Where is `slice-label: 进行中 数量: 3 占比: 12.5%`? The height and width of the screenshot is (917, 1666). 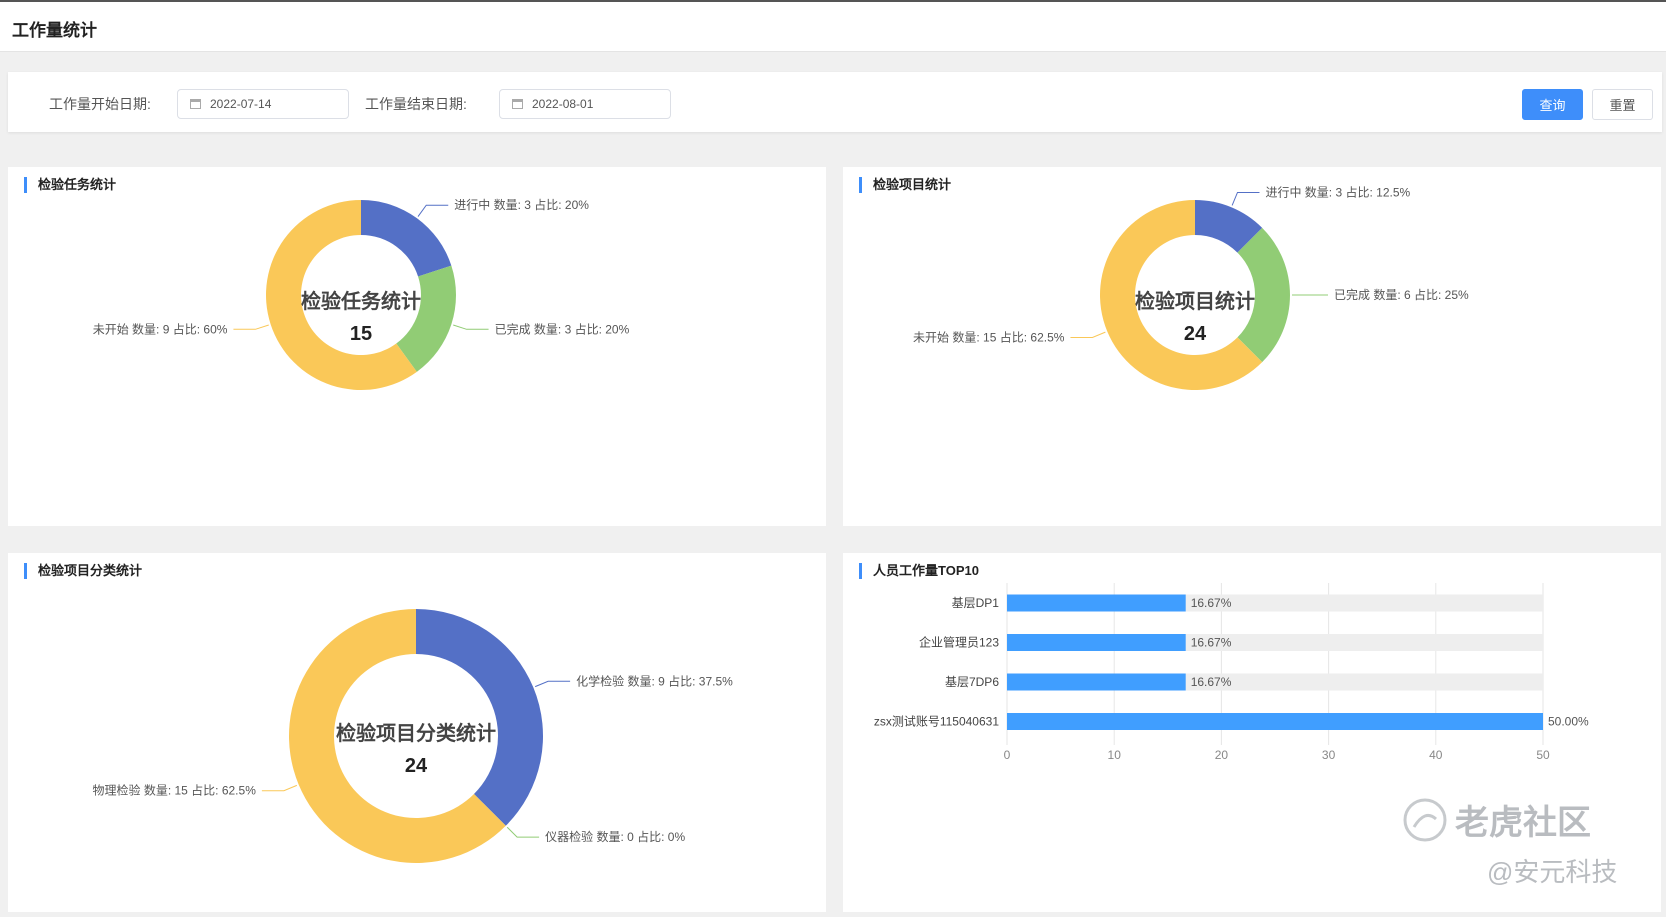
slice-label: 进行中 数量: 3 占比: 12.5% is located at coordinates (1337, 191).